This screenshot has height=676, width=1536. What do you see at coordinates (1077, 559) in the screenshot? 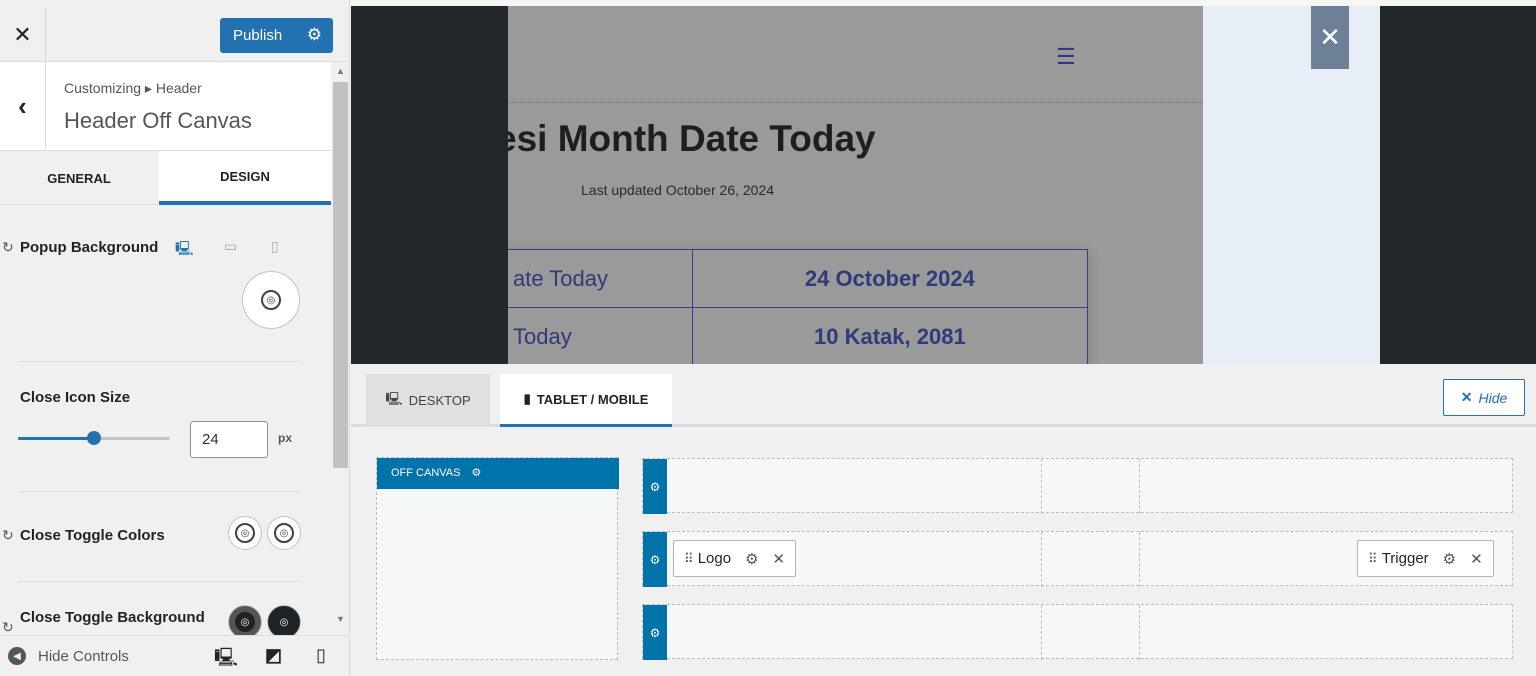
I see `builder-row-main: ⚙ ⠿ Logo ⚙ ✕ ⠿ Trigger ⚙ ✕` at bounding box center [1077, 559].